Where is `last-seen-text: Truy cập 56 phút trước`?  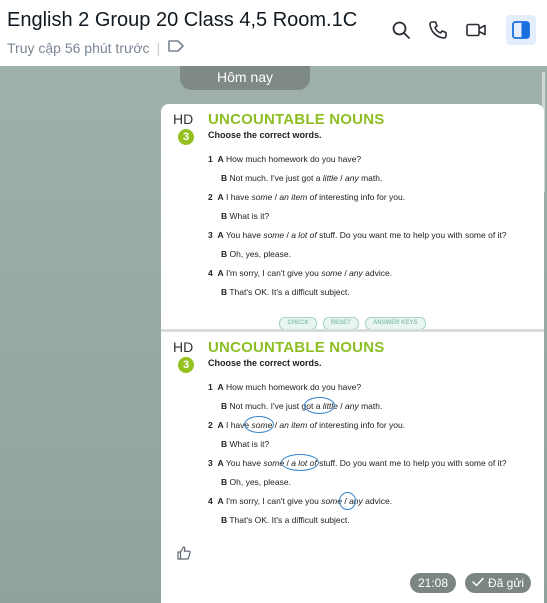
last-seen-text: Truy cập 56 phút trước is located at coordinates (78, 47).